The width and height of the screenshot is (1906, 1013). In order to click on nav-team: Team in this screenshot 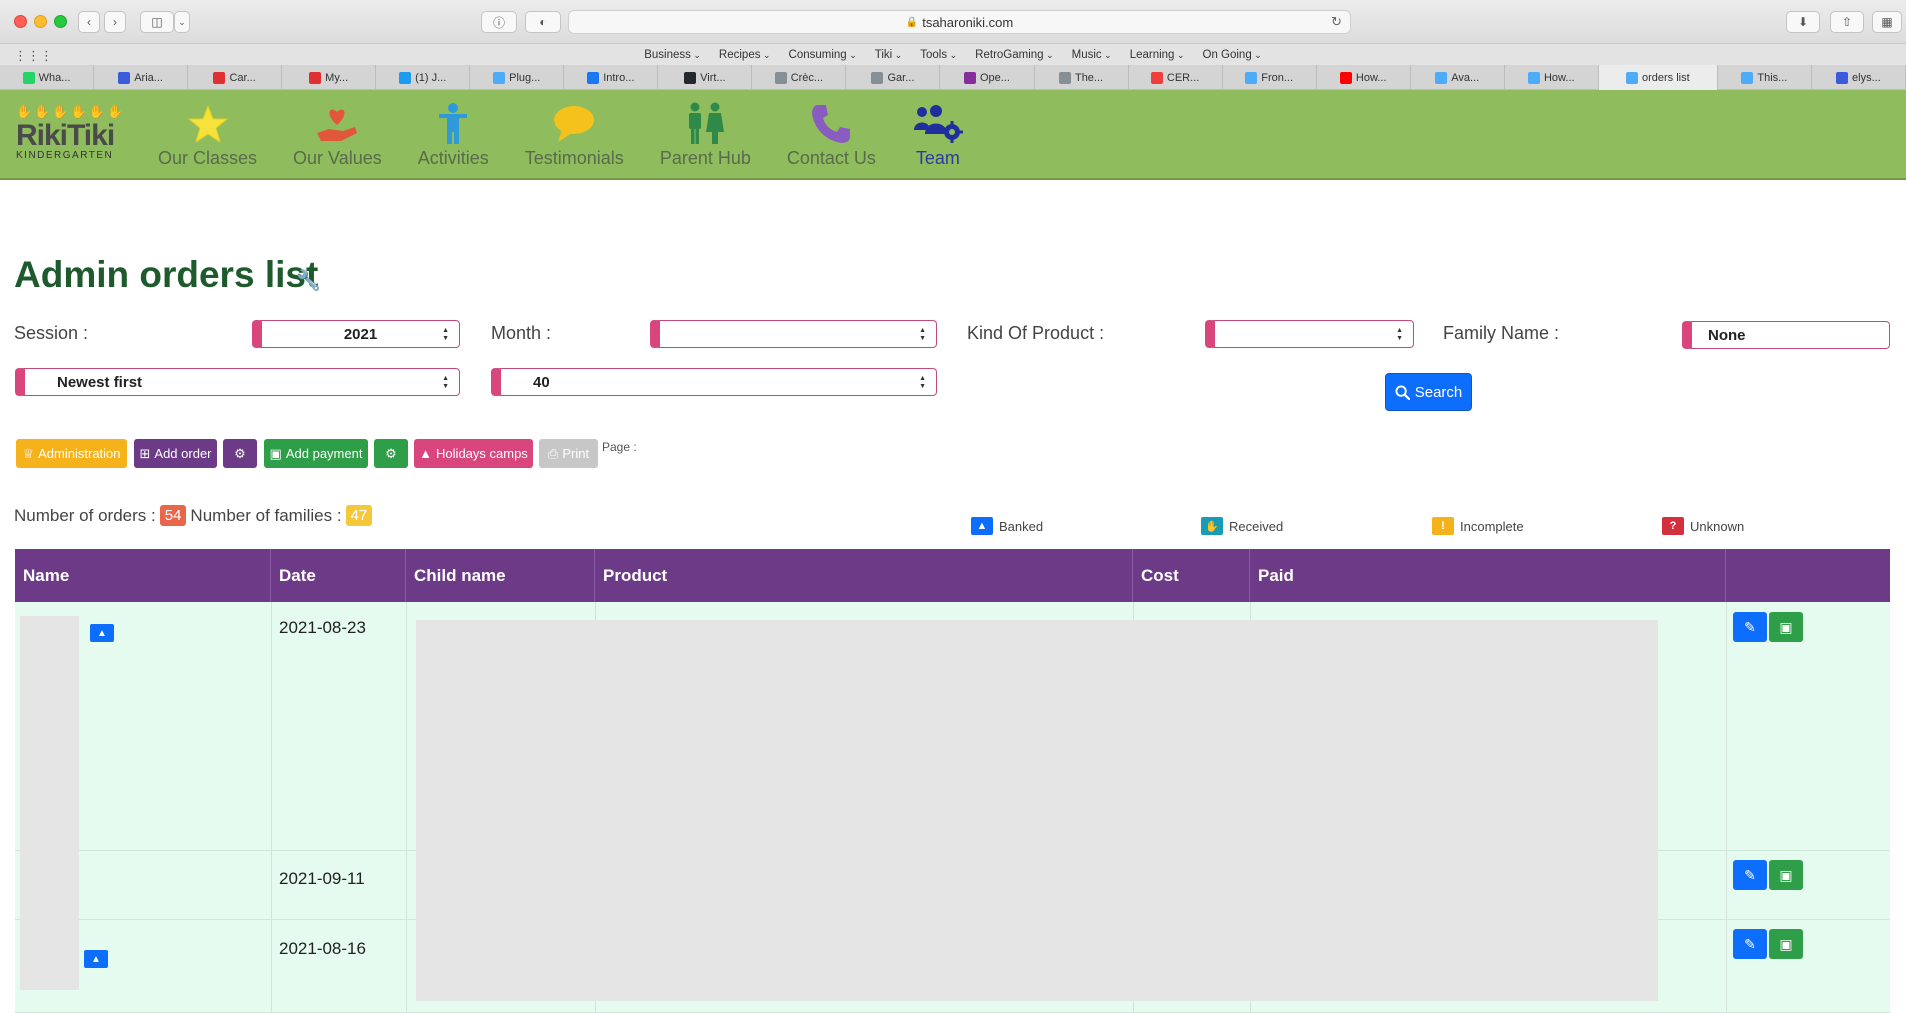, I will do `click(938, 135)`.